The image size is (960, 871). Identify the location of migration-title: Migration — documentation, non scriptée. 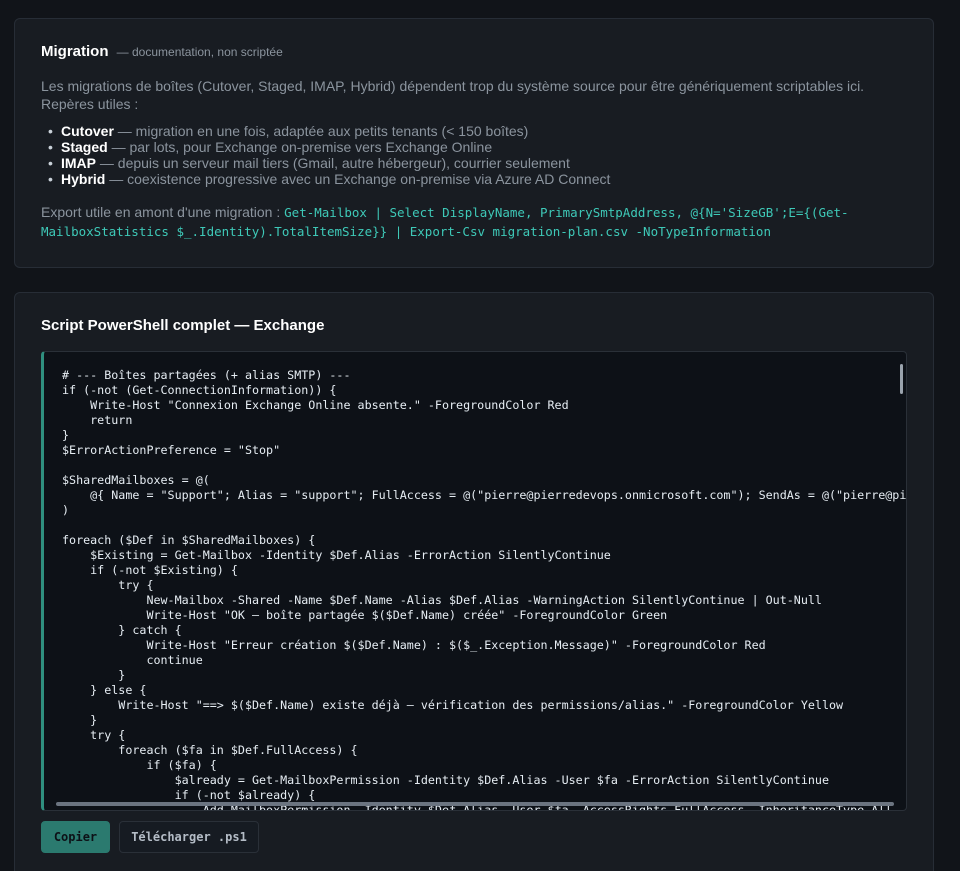
(474, 51).